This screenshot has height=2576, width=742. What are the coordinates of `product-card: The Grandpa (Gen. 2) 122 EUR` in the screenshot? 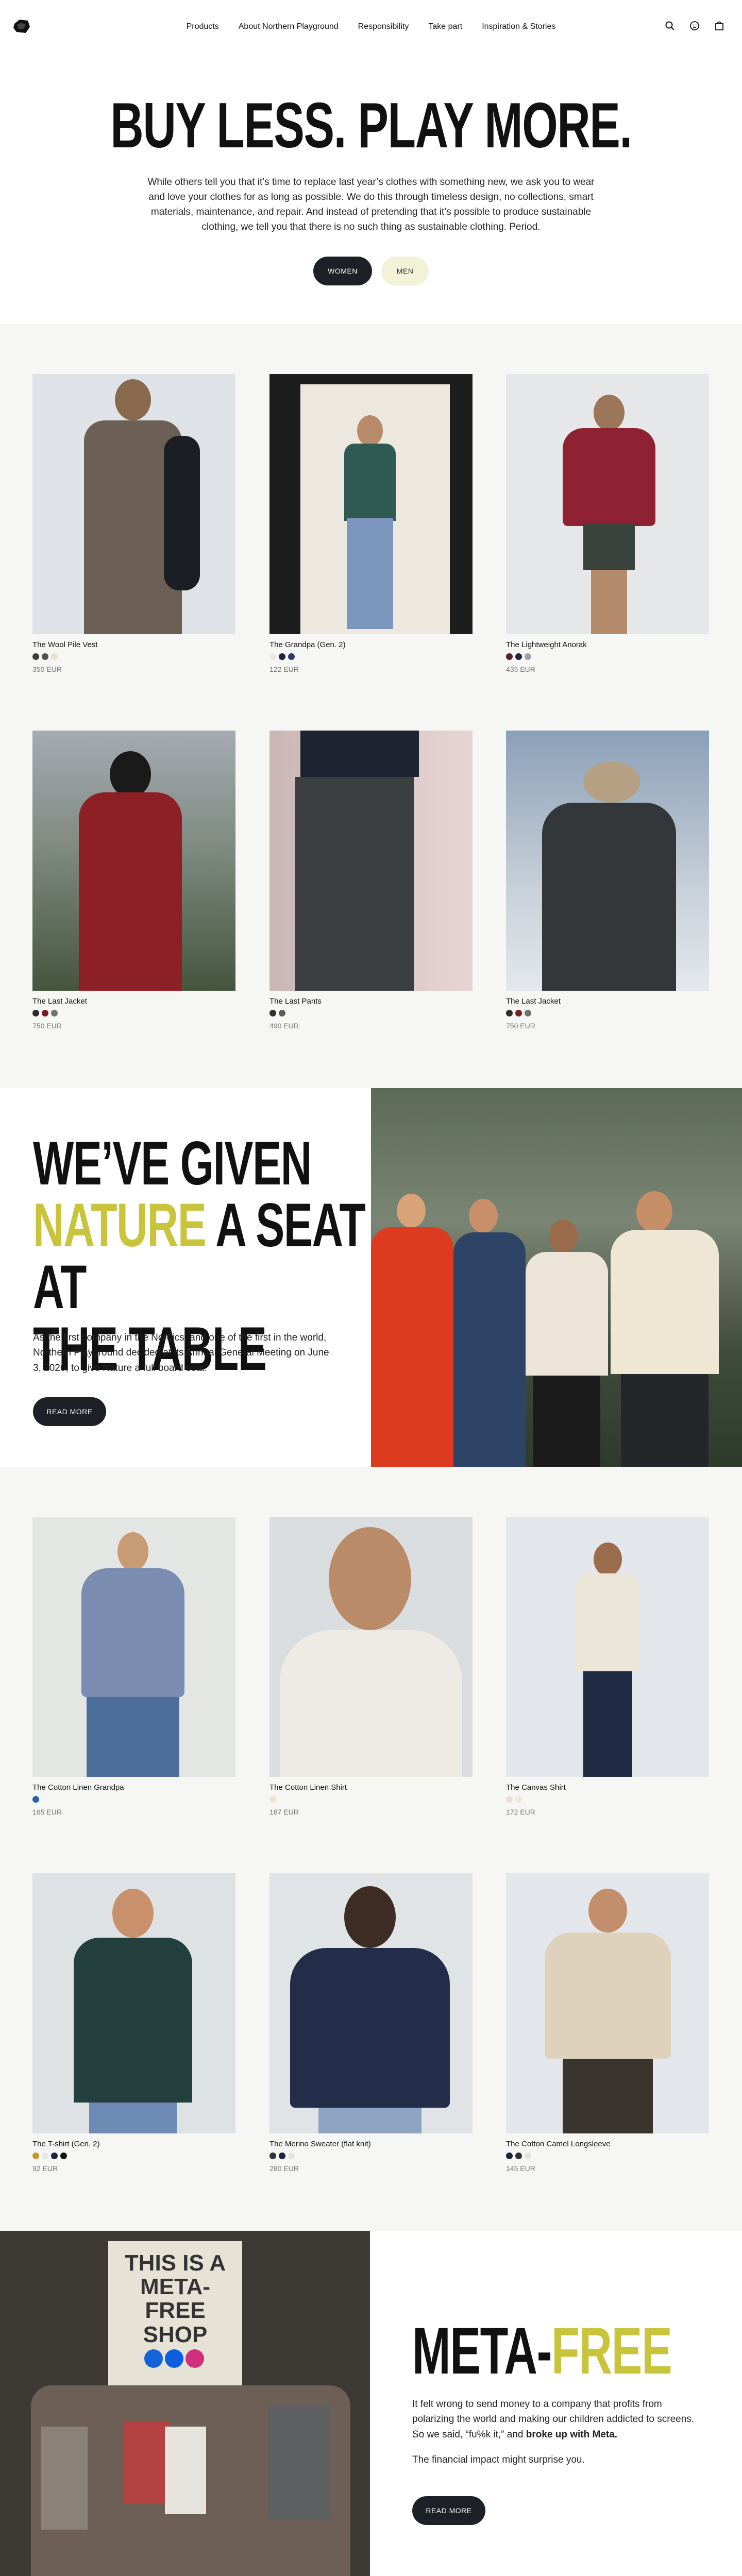 It's located at (371, 523).